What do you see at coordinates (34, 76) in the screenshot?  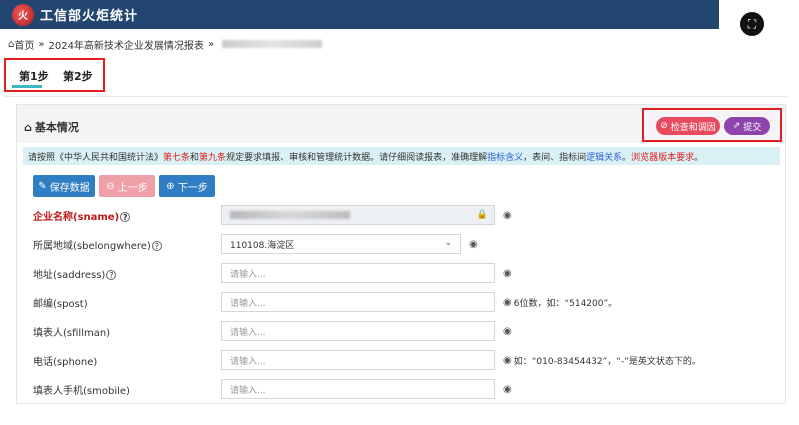 I see `tab-step-1: 第1步` at bounding box center [34, 76].